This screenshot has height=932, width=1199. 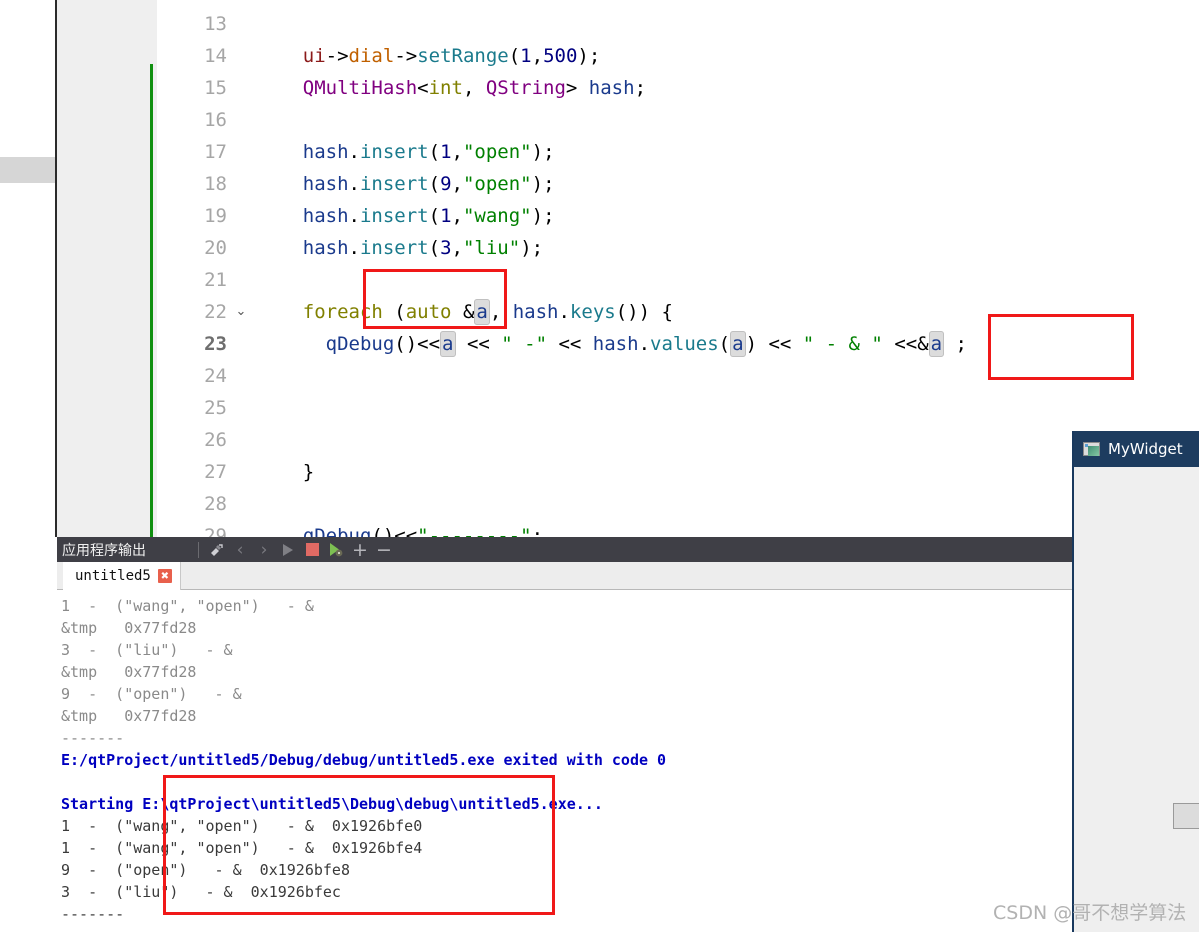 What do you see at coordinates (215, 472) in the screenshot?
I see `line-number: 27` at bounding box center [215, 472].